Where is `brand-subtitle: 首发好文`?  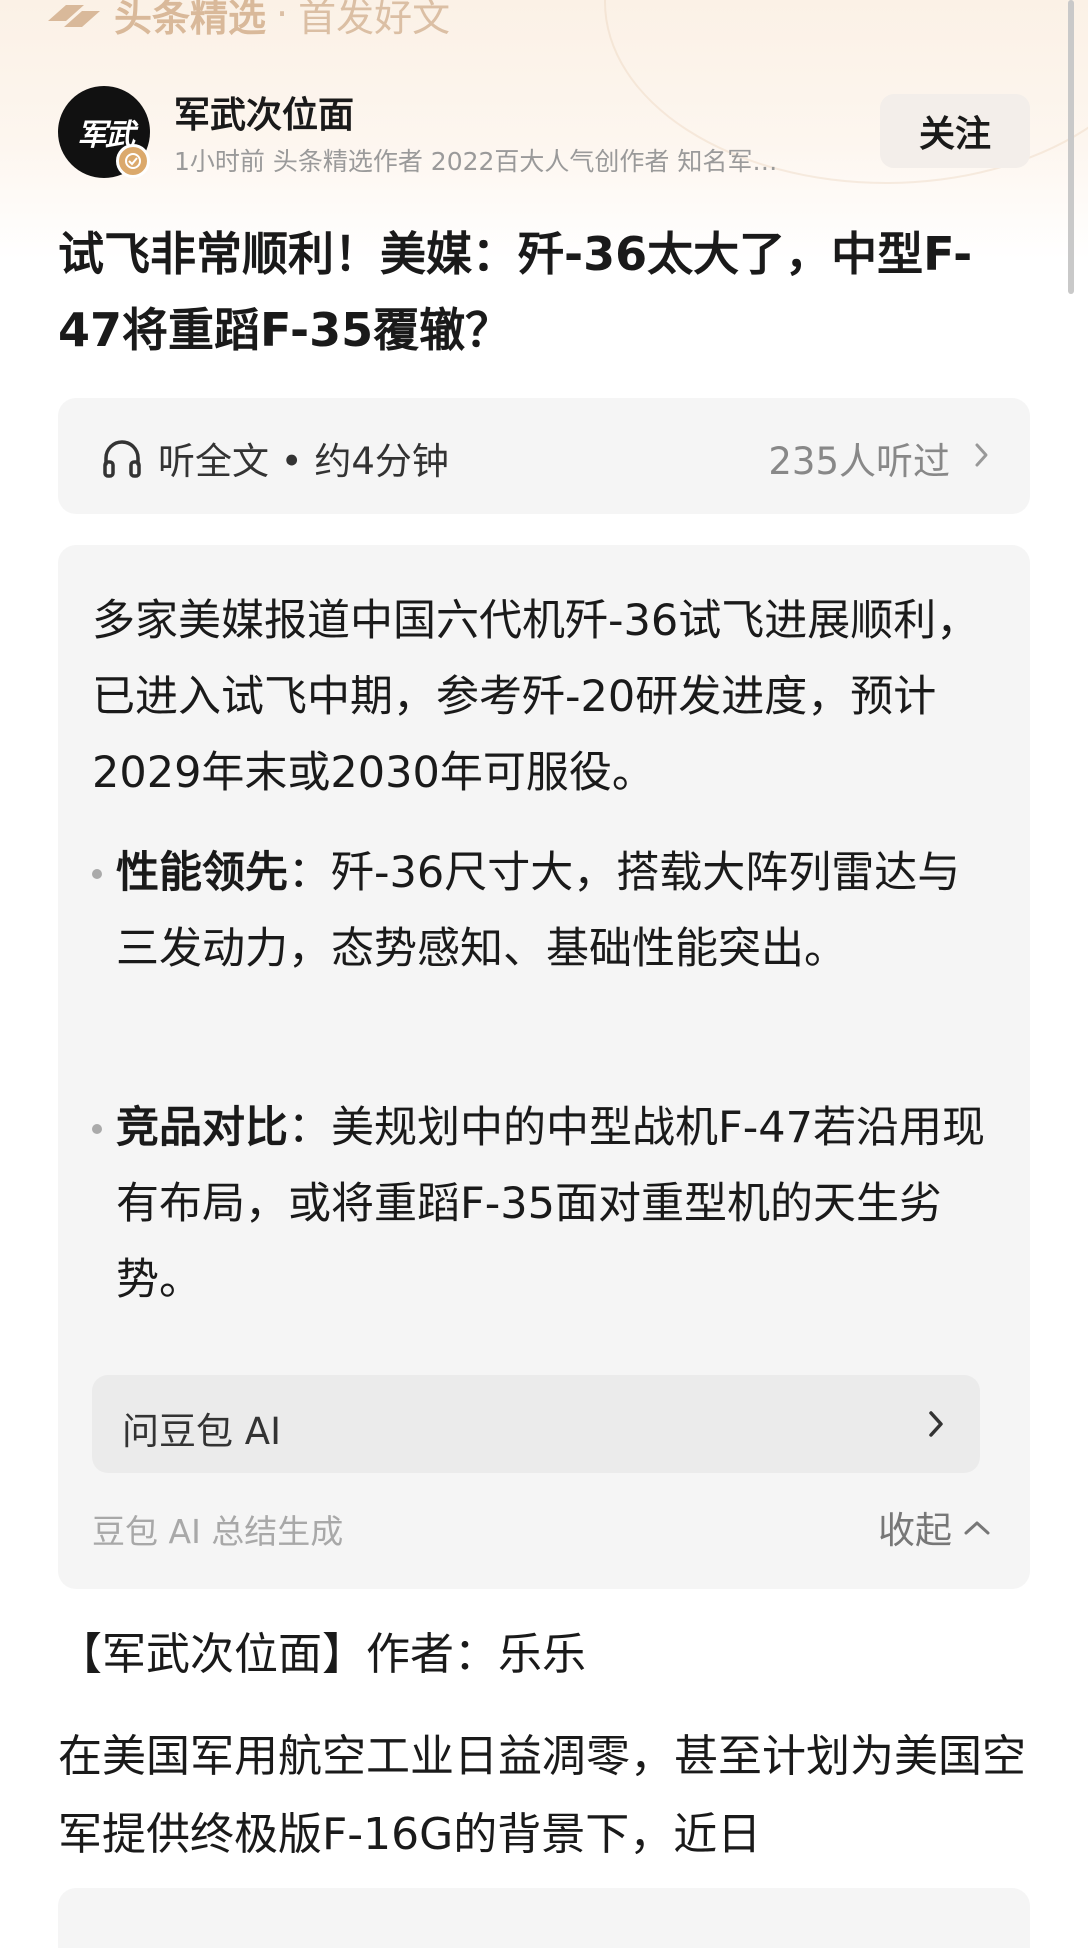
brand-subtitle: 首发好文 is located at coordinates (374, 20).